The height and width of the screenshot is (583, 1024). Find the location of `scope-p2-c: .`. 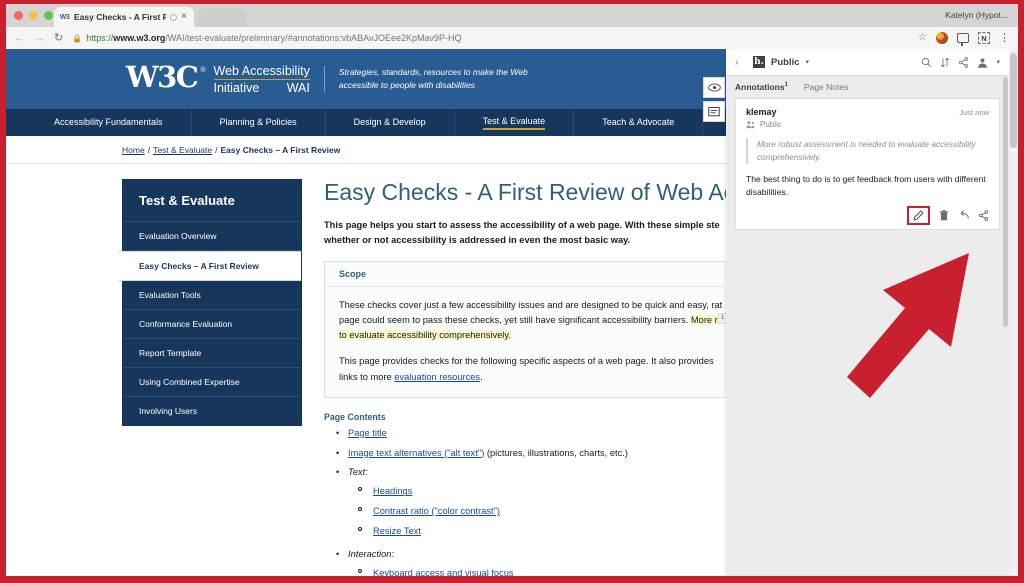

scope-p2-c: . is located at coordinates (481, 376).